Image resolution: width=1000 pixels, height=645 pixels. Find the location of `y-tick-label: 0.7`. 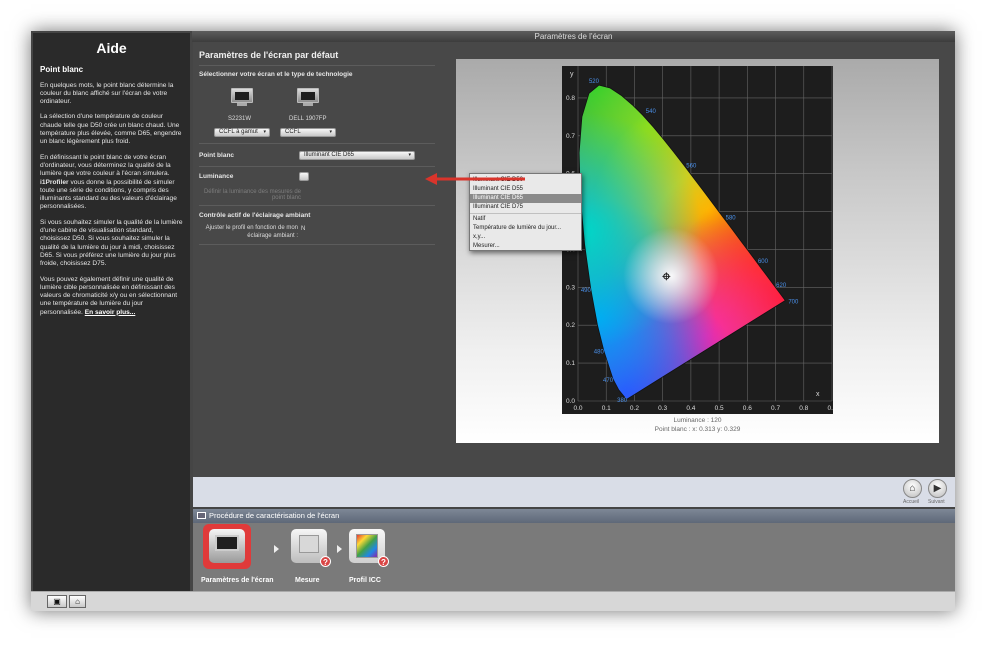

y-tick-label: 0.7 is located at coordinates (570, 136).